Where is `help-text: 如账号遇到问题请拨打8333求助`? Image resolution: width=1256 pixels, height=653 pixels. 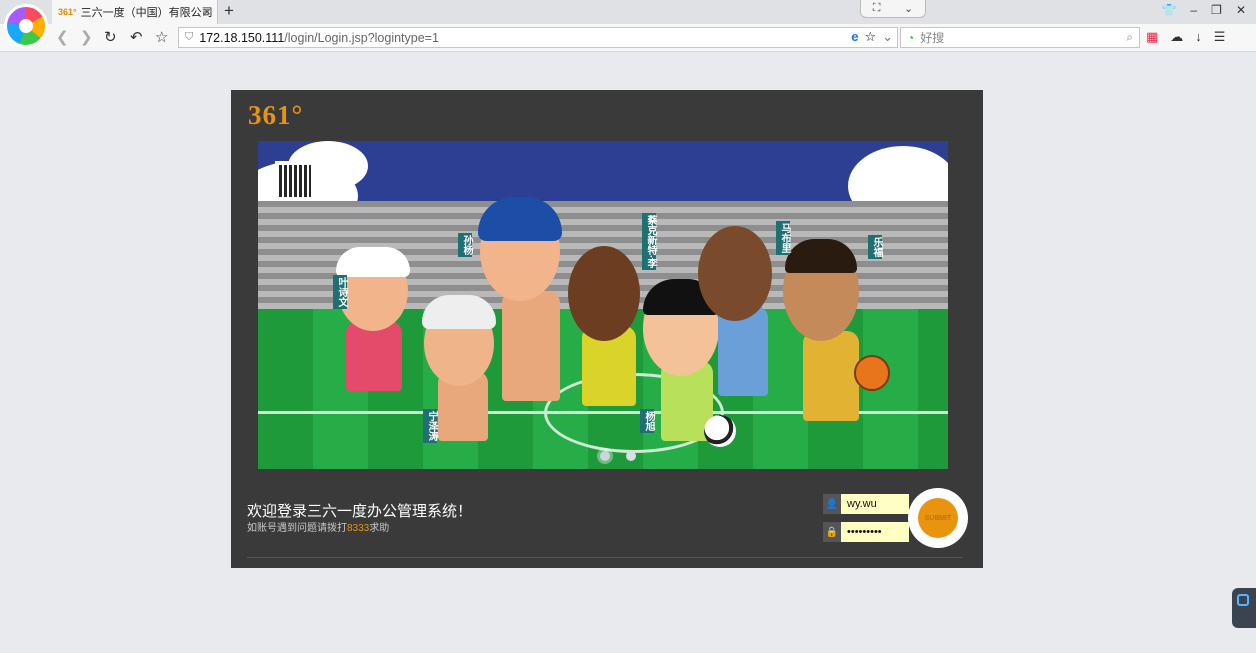 help-text: 如账号遇到问题请拨打8333求助 is located at coordinates (318, 526).